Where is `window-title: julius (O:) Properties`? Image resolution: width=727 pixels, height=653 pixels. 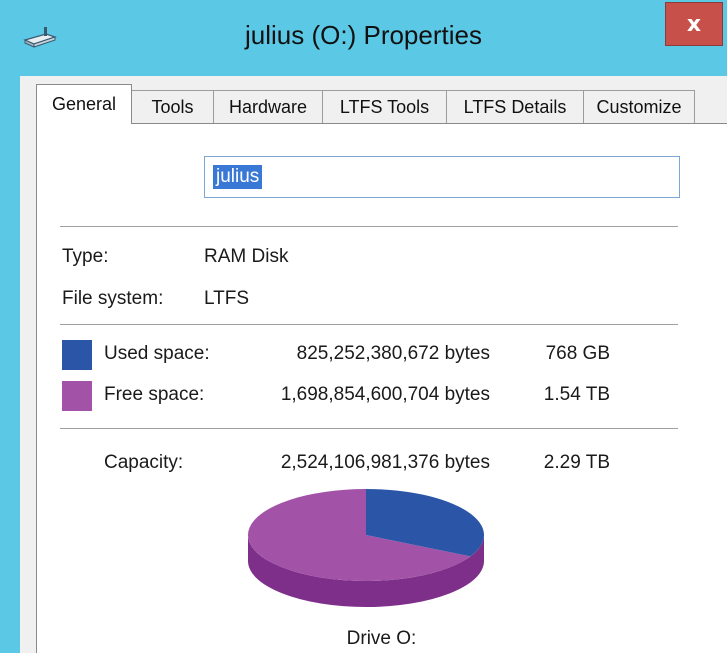
window-title: julius (O:) Properties is located at coordinates (363, 35).